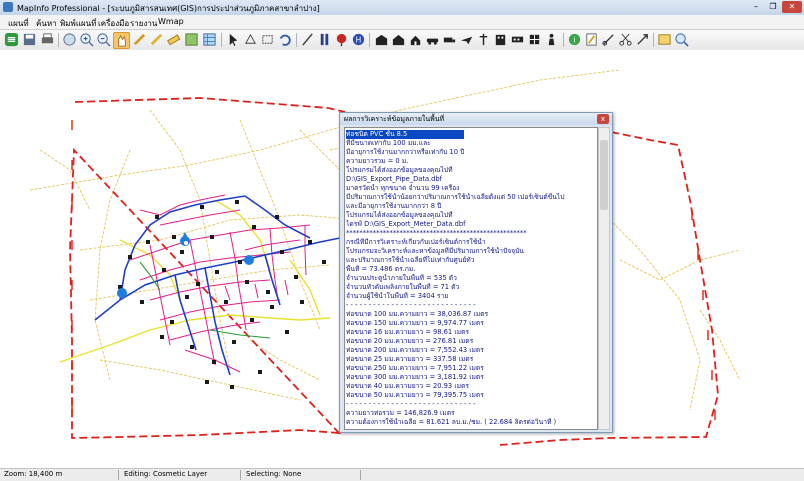 The width and height of the screenshot is (804, 481). Describe the element at coordinates (381, 39) in the screenshot. I see `building-icon` at that location.